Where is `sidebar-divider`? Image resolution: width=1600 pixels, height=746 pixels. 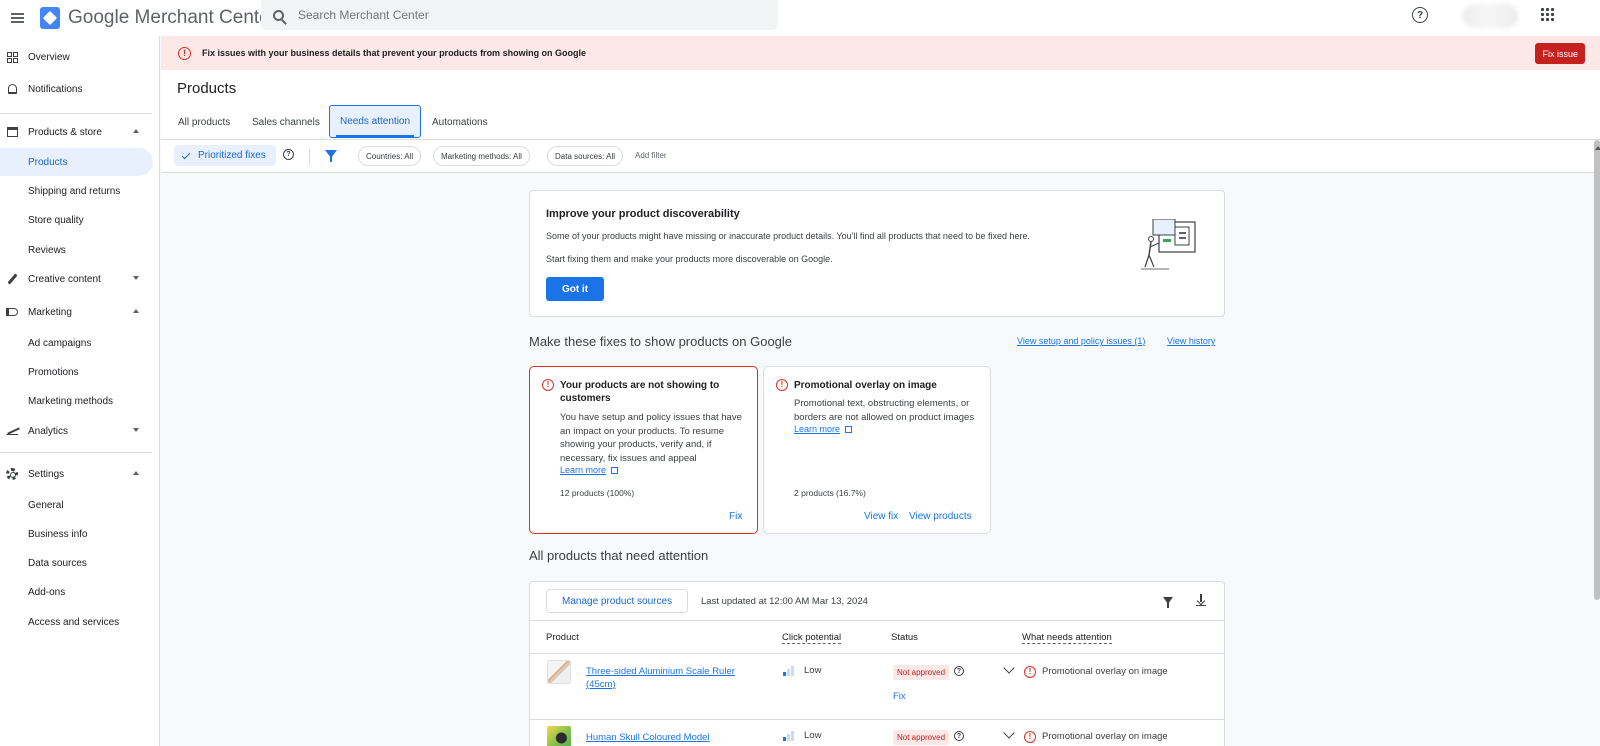
sidebar-divider is located at coordinates (76, 452).